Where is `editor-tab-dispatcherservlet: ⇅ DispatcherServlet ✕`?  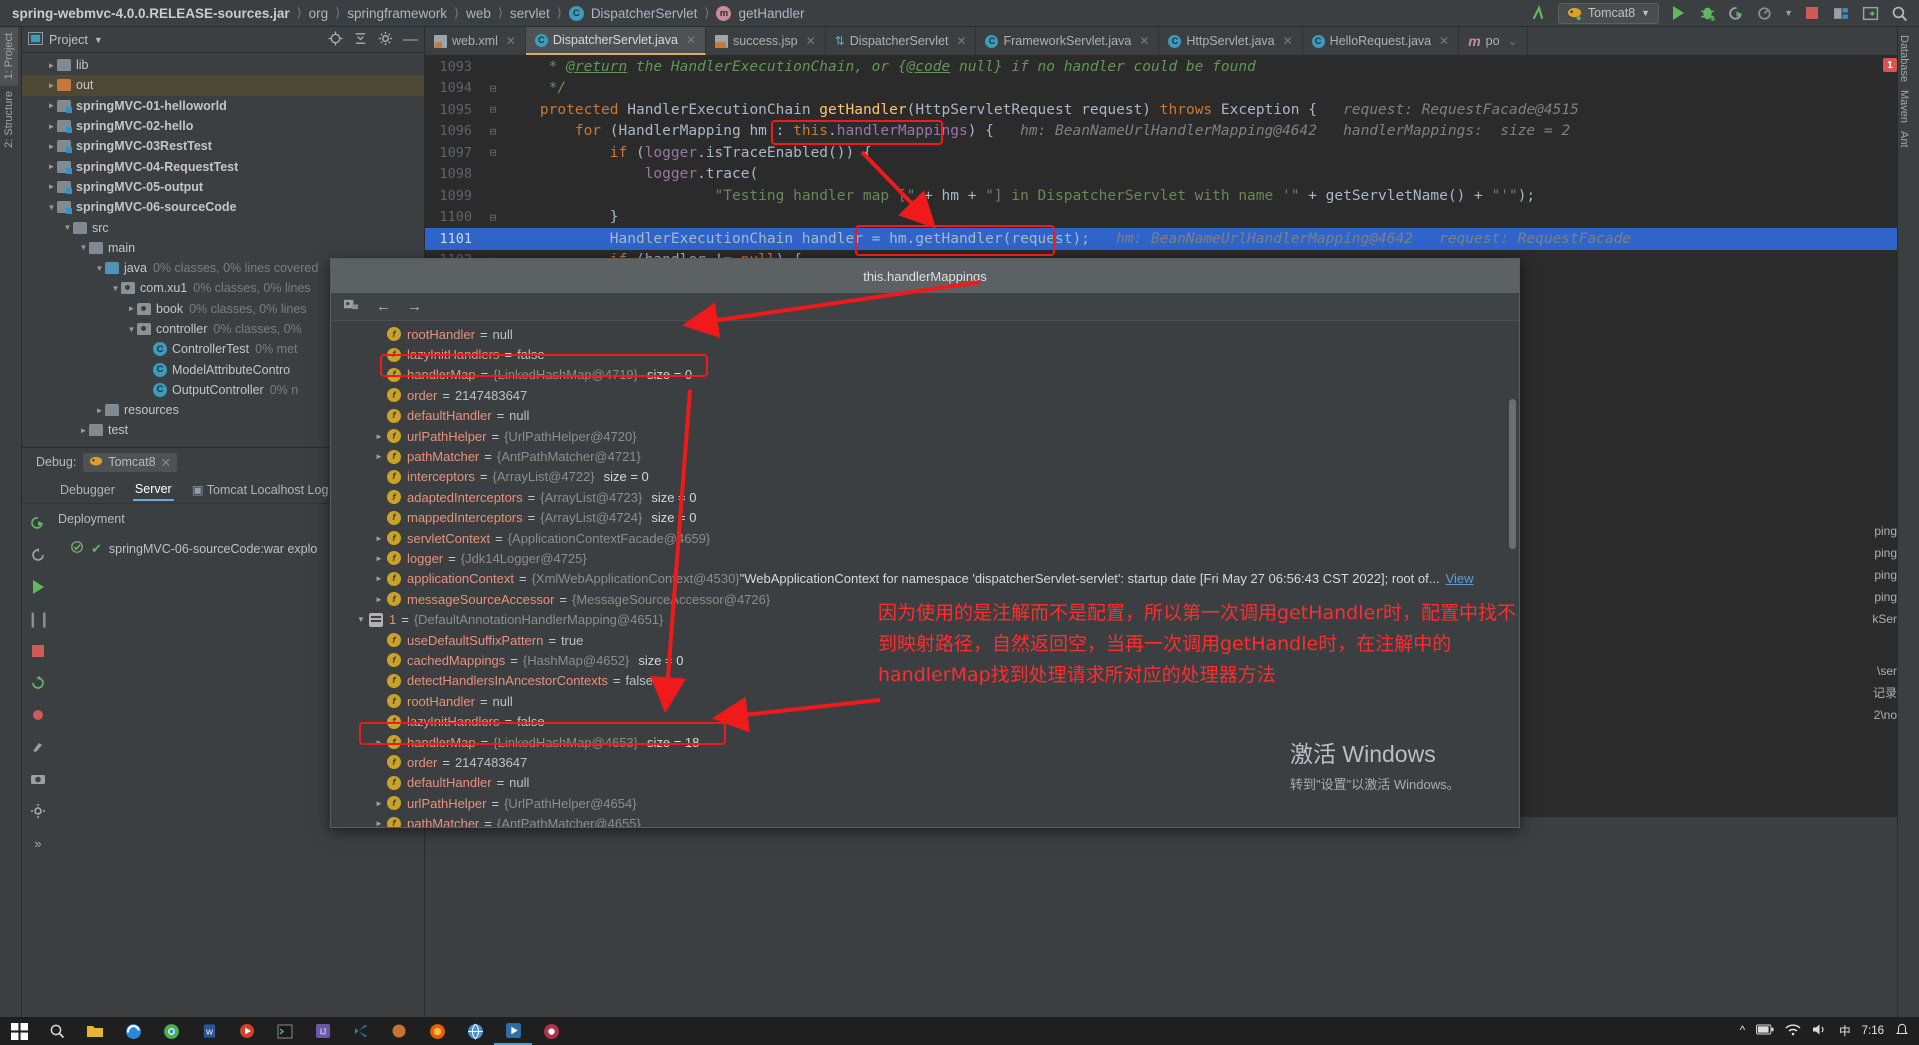 editor-tab-dispatcherservlet: ⇅ DispatcherServlet ✕ is located at coordinates (901, 41).